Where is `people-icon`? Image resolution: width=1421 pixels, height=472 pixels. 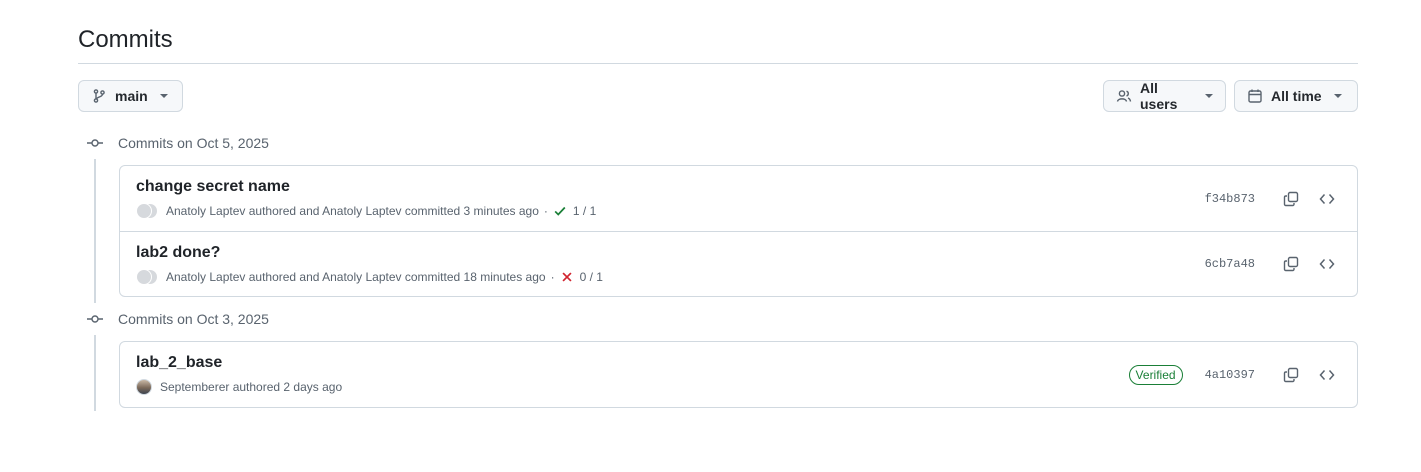
people-icon is located at coordinates (1124, 96).